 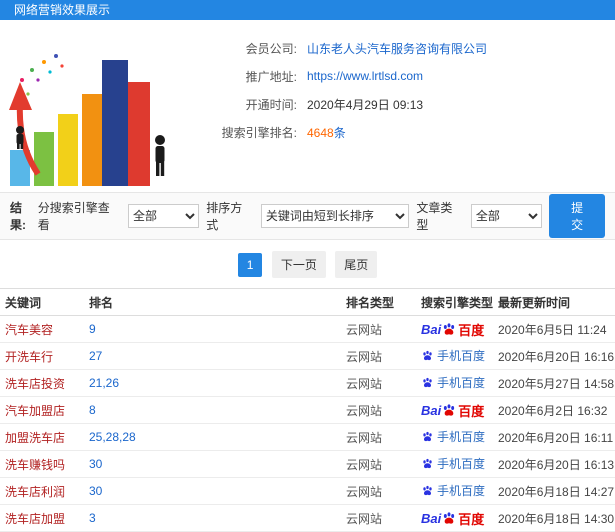 What do you see at coordinates (23, 302) in the screenshot?
I see `header-keyword: 关键词` at bounding box center [23, 302].